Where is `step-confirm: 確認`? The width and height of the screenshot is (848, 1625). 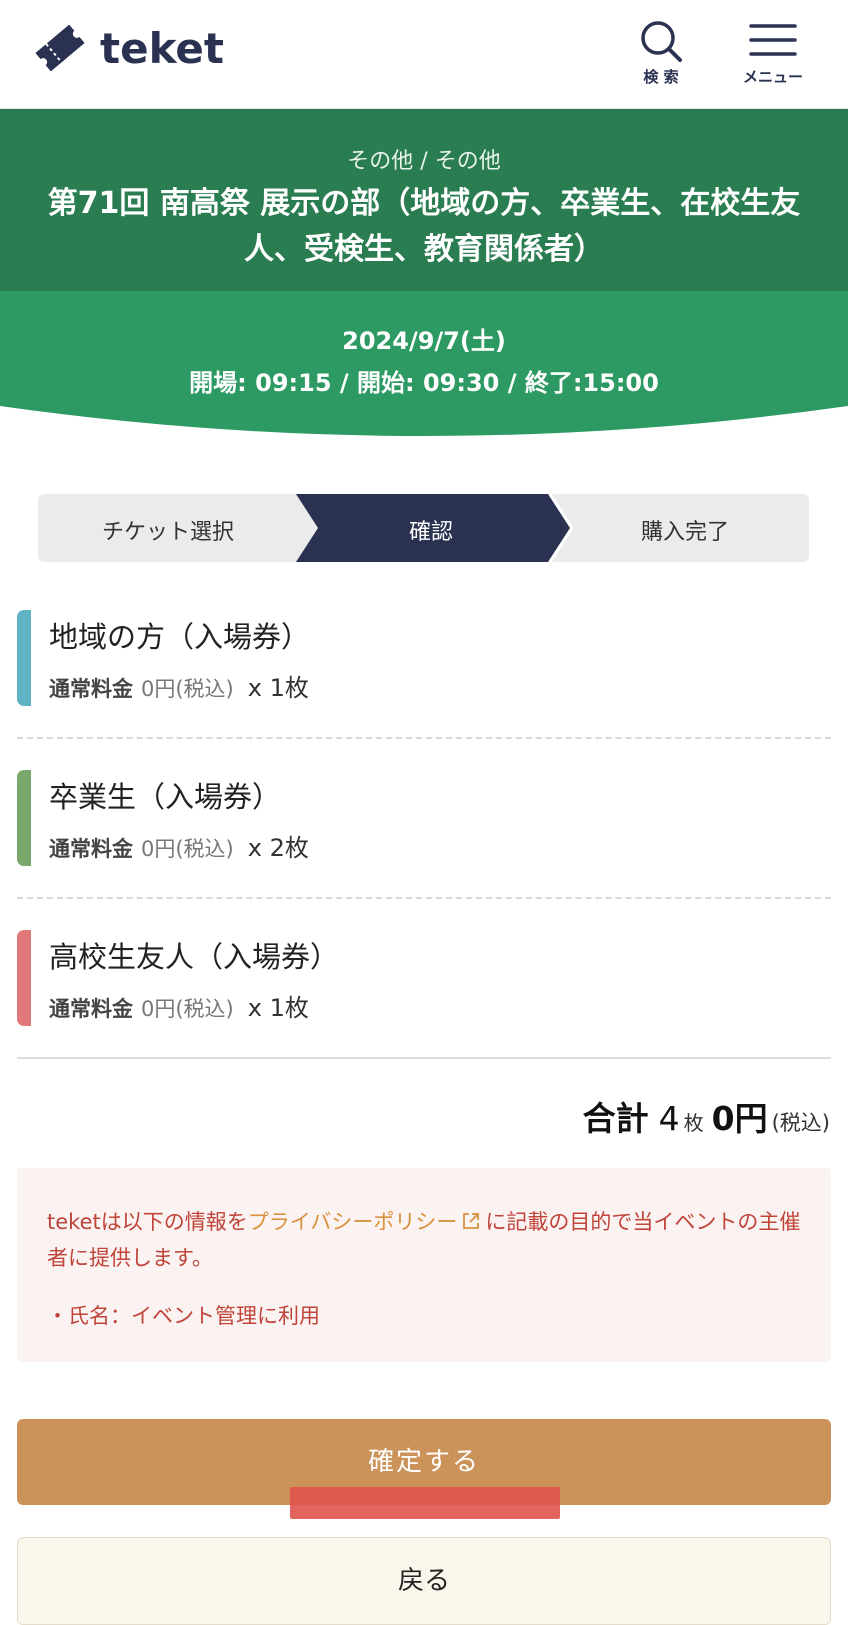 step-confirm: 確認 is located at coordinates (430, 532).